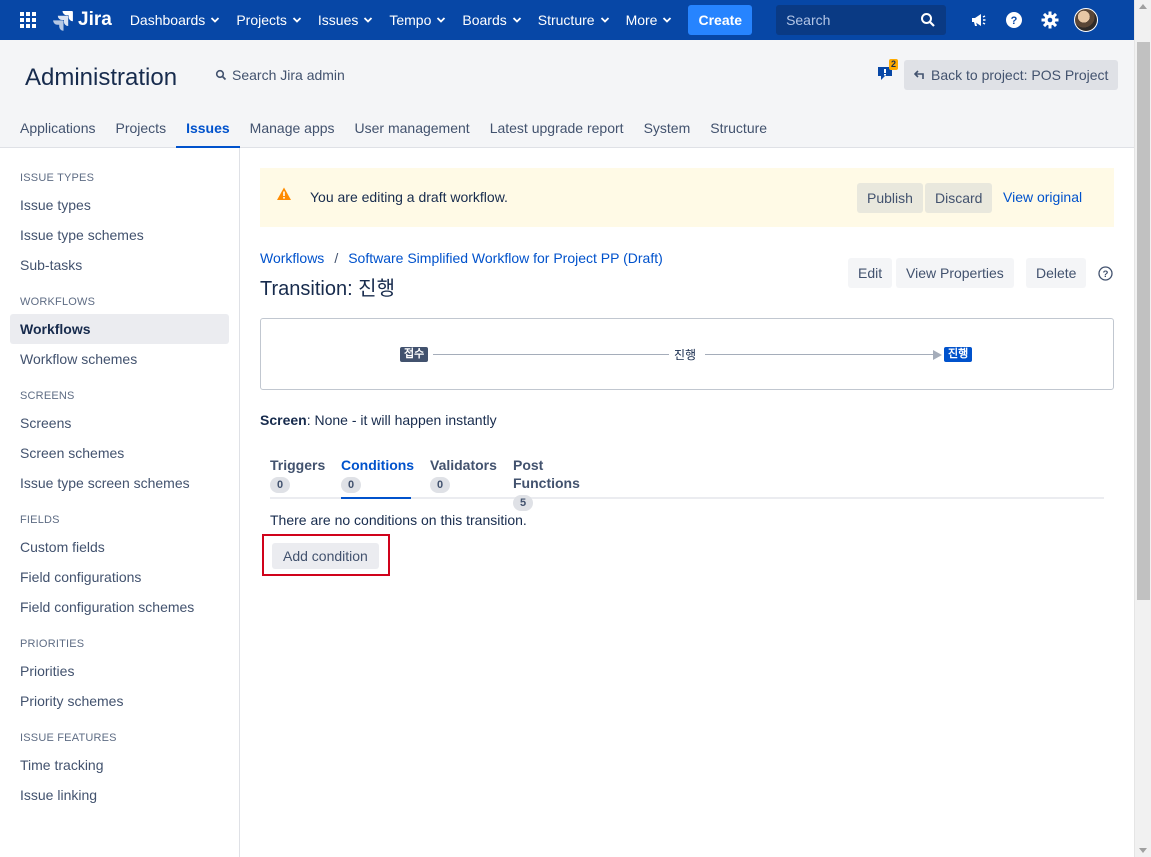 The width and height of the screenshot is (1151, 857). What do you see at coordinates (119, 453) in the screenshot?
I see `sidebar-item-screen-schemes: Screen schemes` at bounding box center [119, 453].